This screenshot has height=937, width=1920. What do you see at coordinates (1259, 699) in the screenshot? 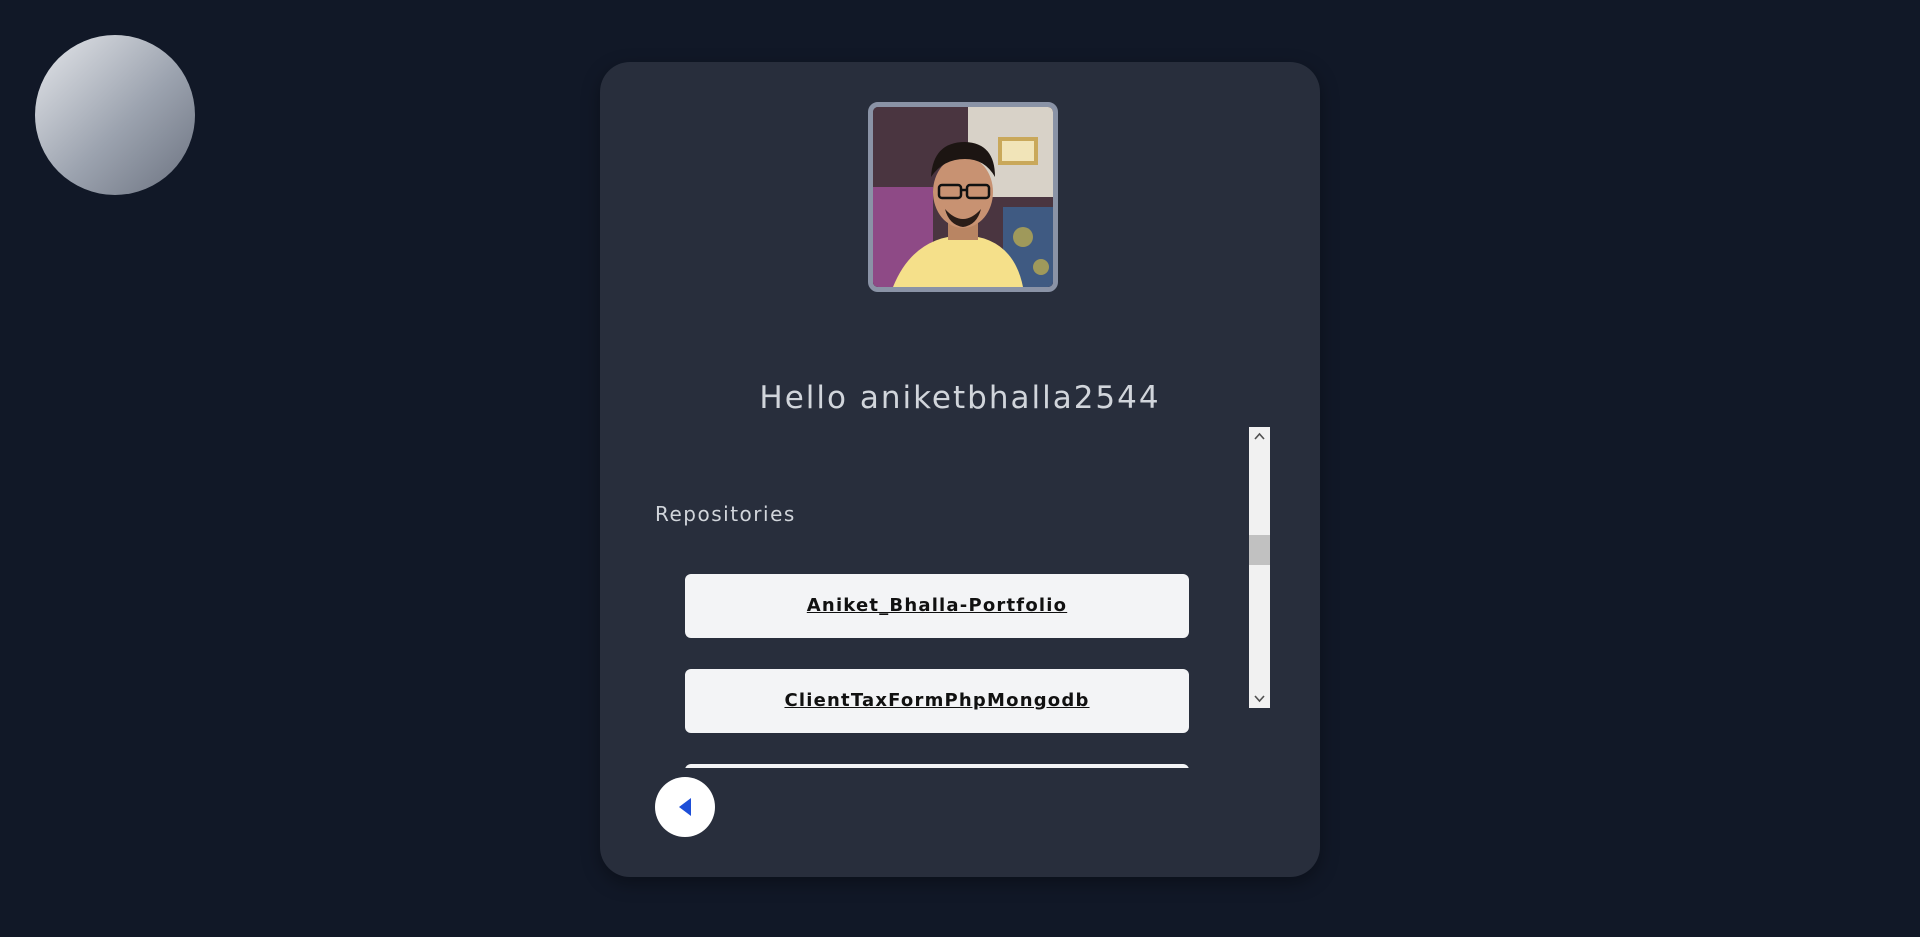
I see `chevron-down-icon` at bounding box center [1259, 699].